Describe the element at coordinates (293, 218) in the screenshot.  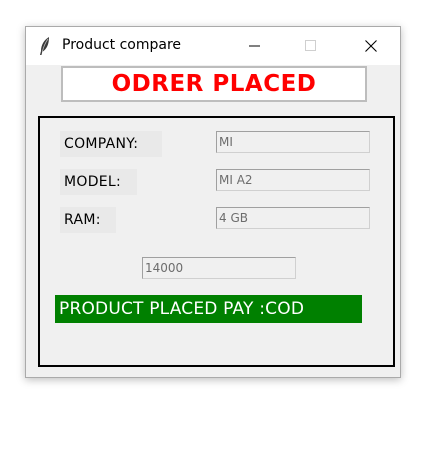
I see `ram-field` at that location.